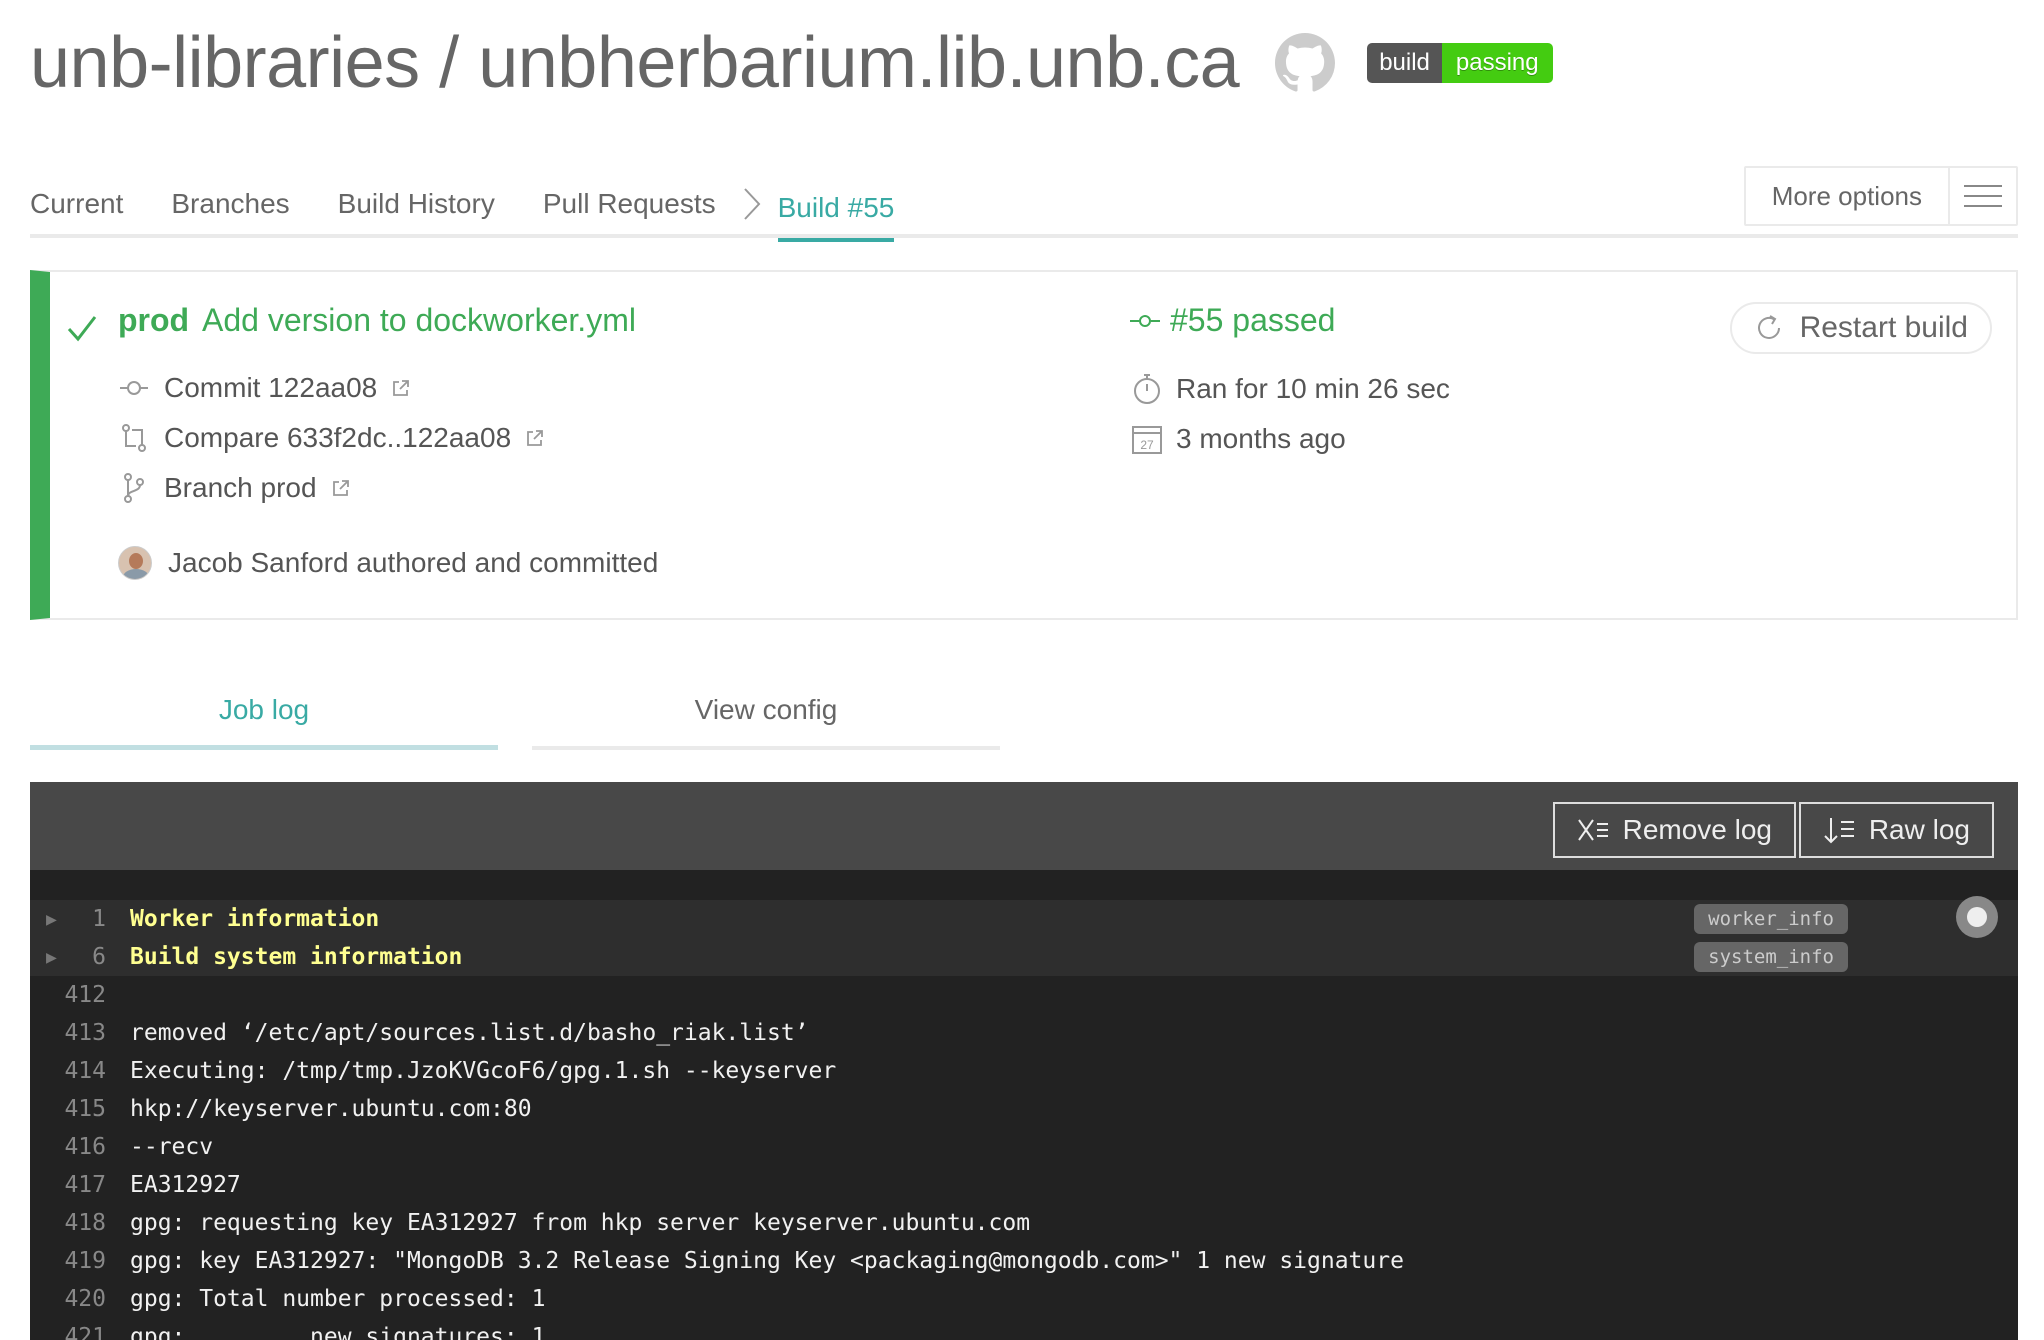 This screenshot has width=2044, height=1340. Describe the element at coordinates (271, 387) in the screenshot. I see `commit-text: Commit 122aa08` at that location.